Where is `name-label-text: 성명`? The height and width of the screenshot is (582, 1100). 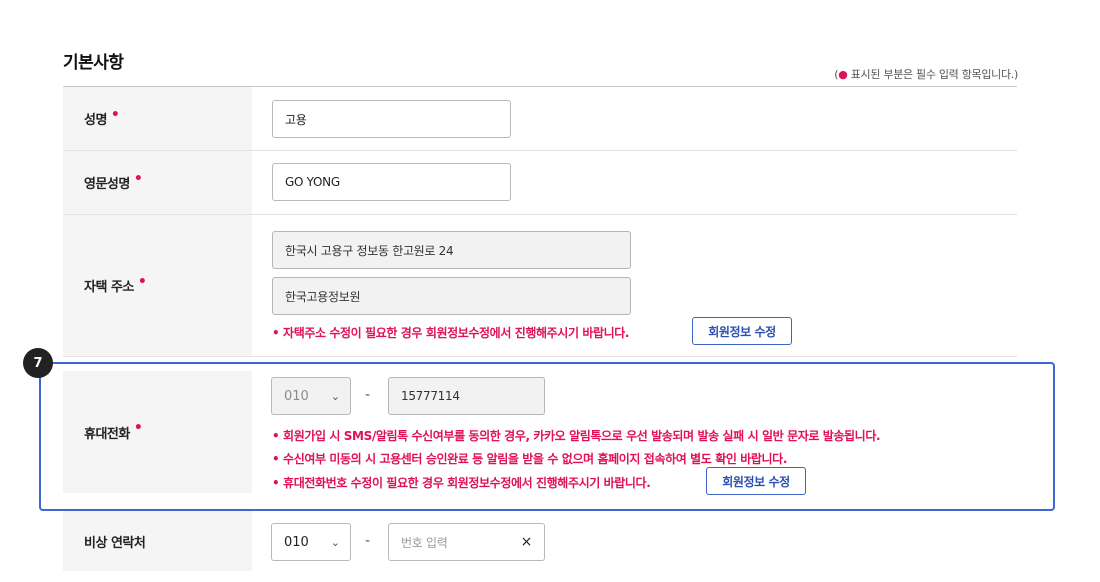
name-label-text: 성명 is located at coordinates (95, 120).